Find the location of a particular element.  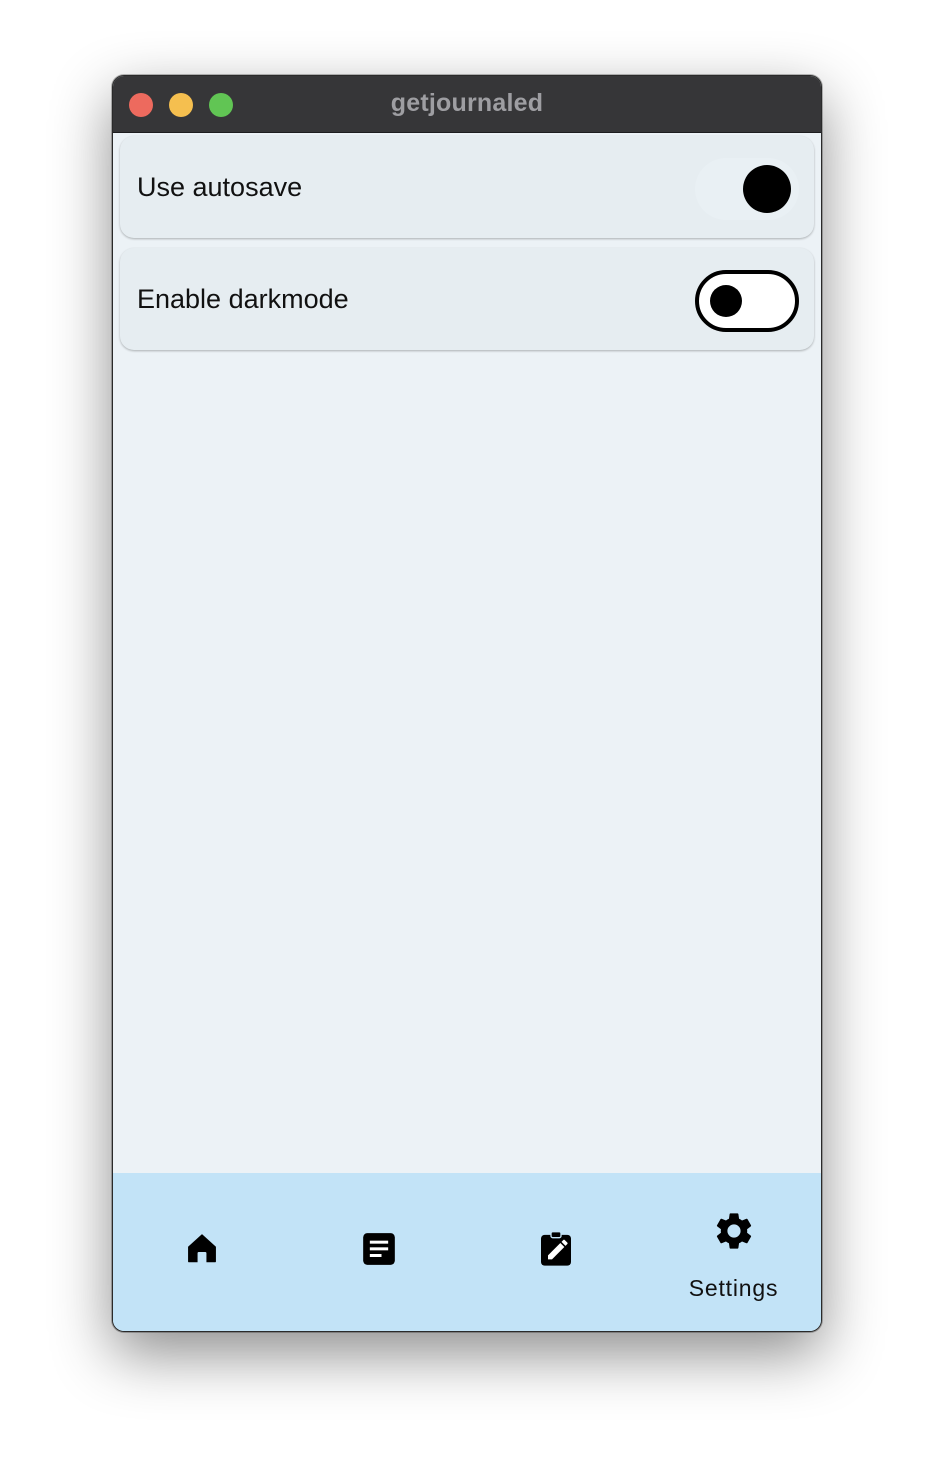

nav-home is located at coordinates (201, 1252).